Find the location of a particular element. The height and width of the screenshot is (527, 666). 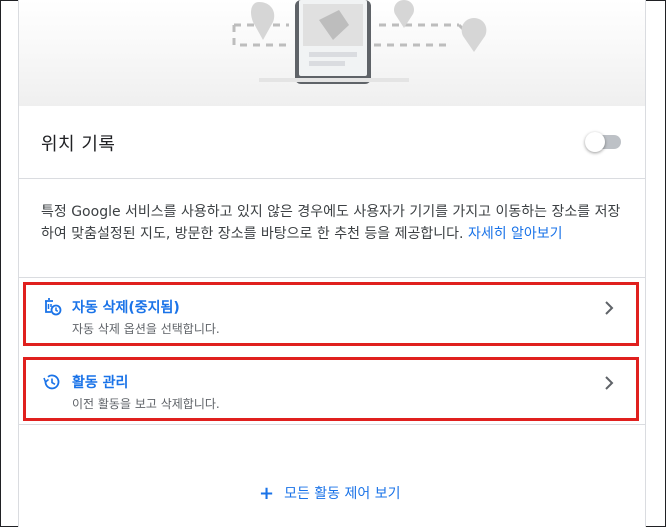

view-all-controls-link: + 모든 활동 제어 보기 is located at coordinates (330, 493).